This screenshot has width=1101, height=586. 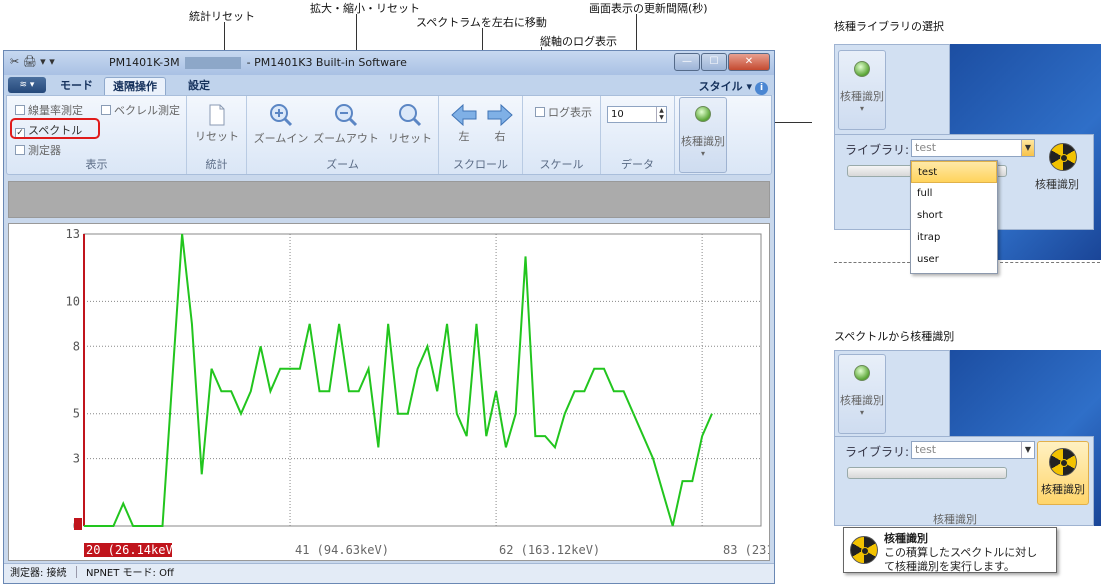 I want to click on zoom-reset-button: リセット, so click(x=410, y=124).